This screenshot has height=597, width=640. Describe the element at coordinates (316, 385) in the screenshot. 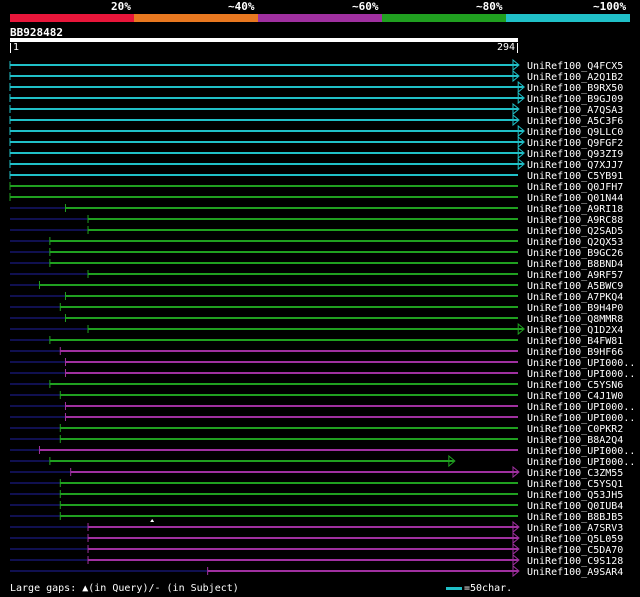

I see `hit-row: UniRef100_C5YSN6` at that location.